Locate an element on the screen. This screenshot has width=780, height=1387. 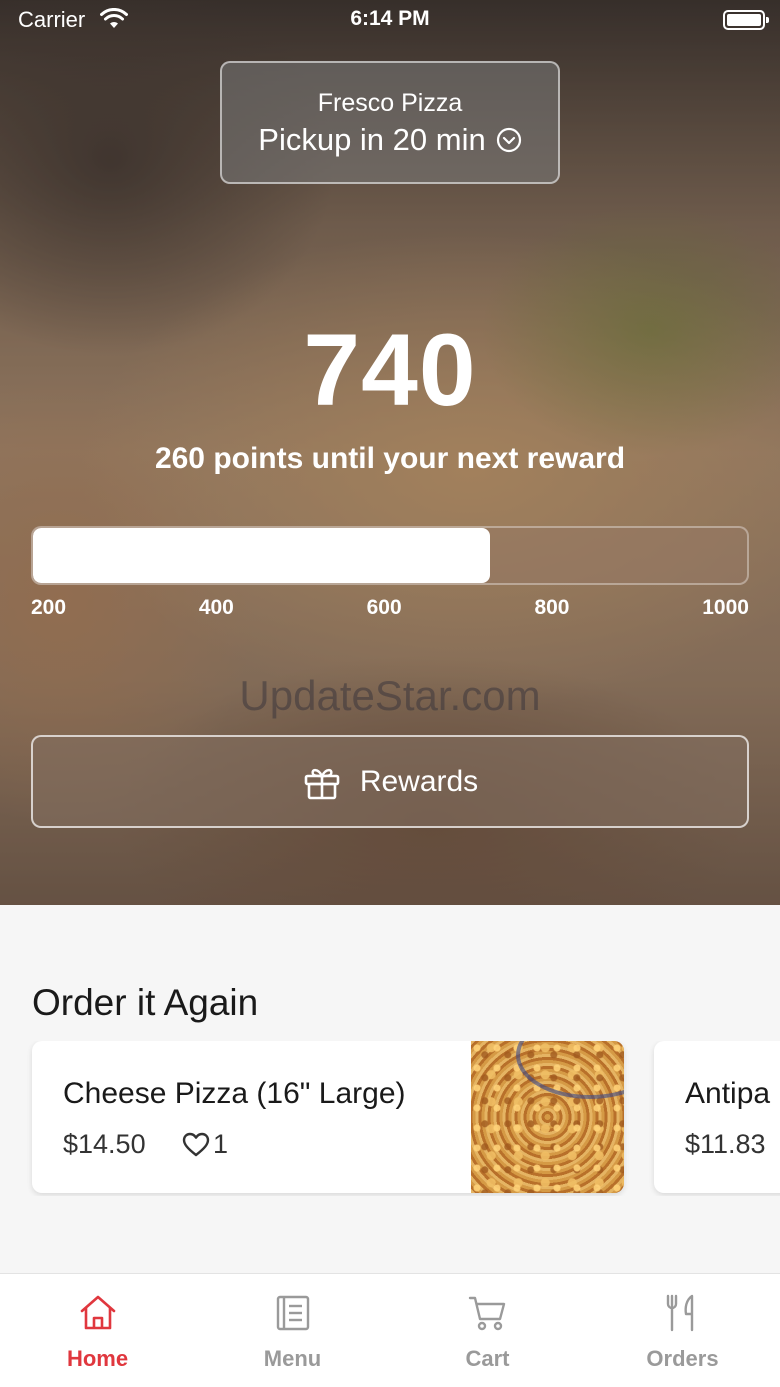
like-count-value: 1 is located at coordinates (221, 1144).